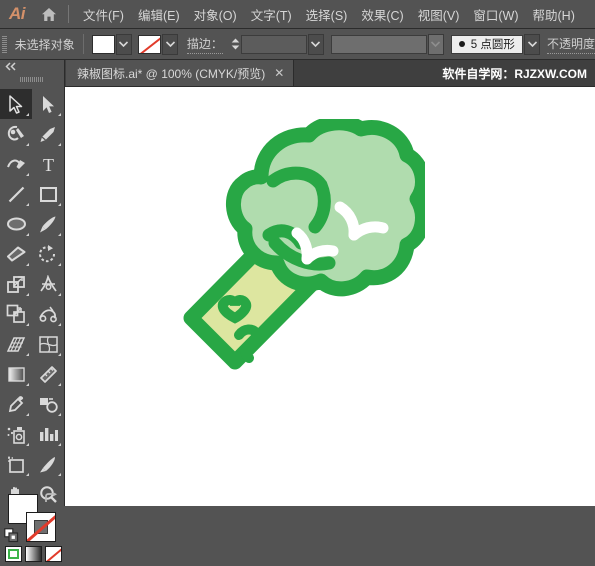 This screenshot has width=595, height=566. I want to click on menu-item-type: 文字(T), so click(271, 14).